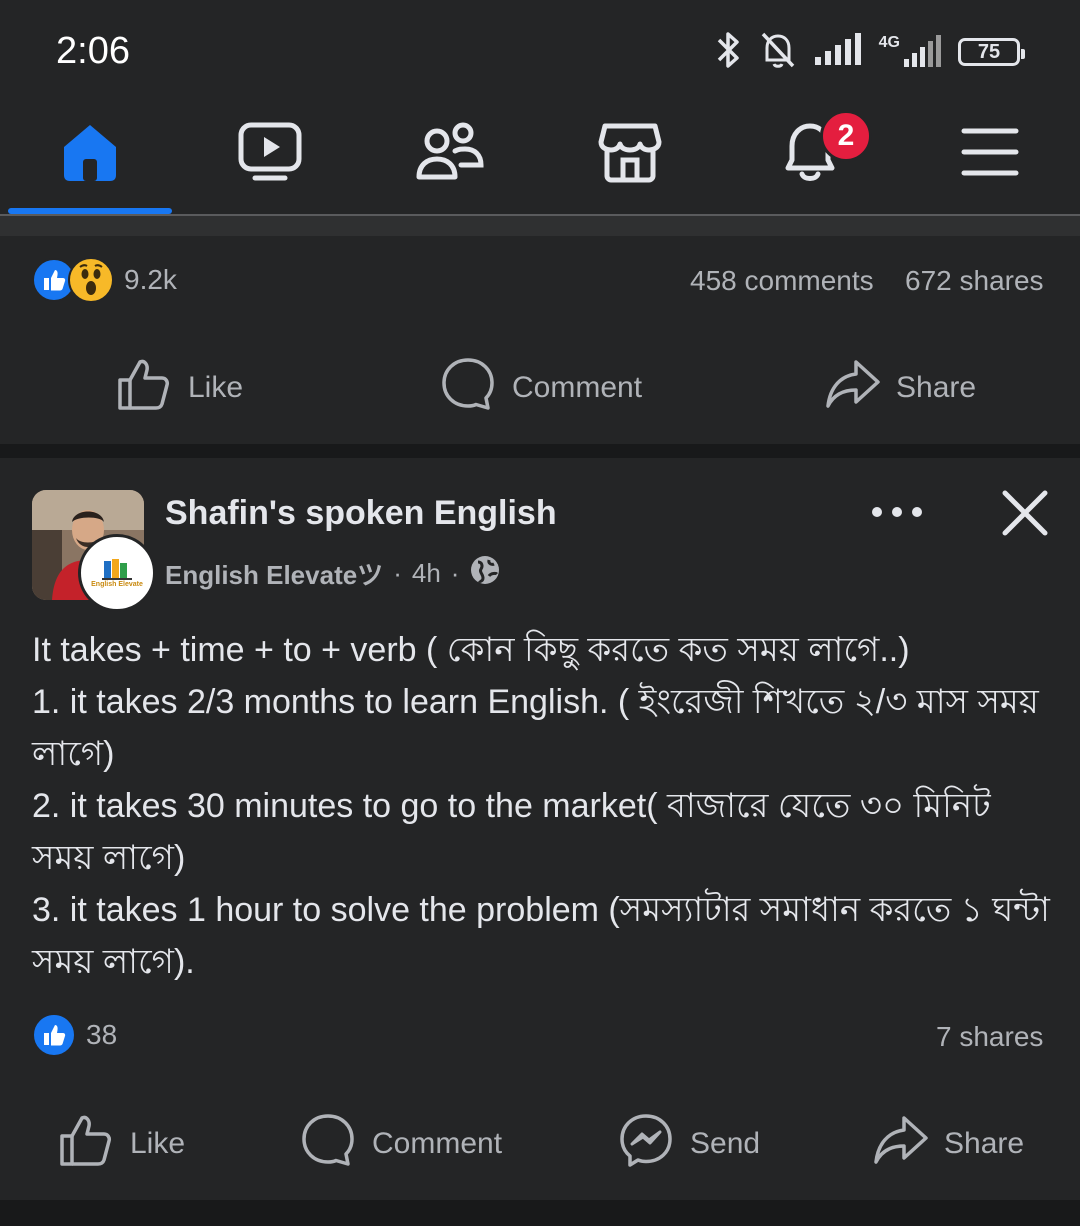  I want to click on nav-home, so click(90, 154).